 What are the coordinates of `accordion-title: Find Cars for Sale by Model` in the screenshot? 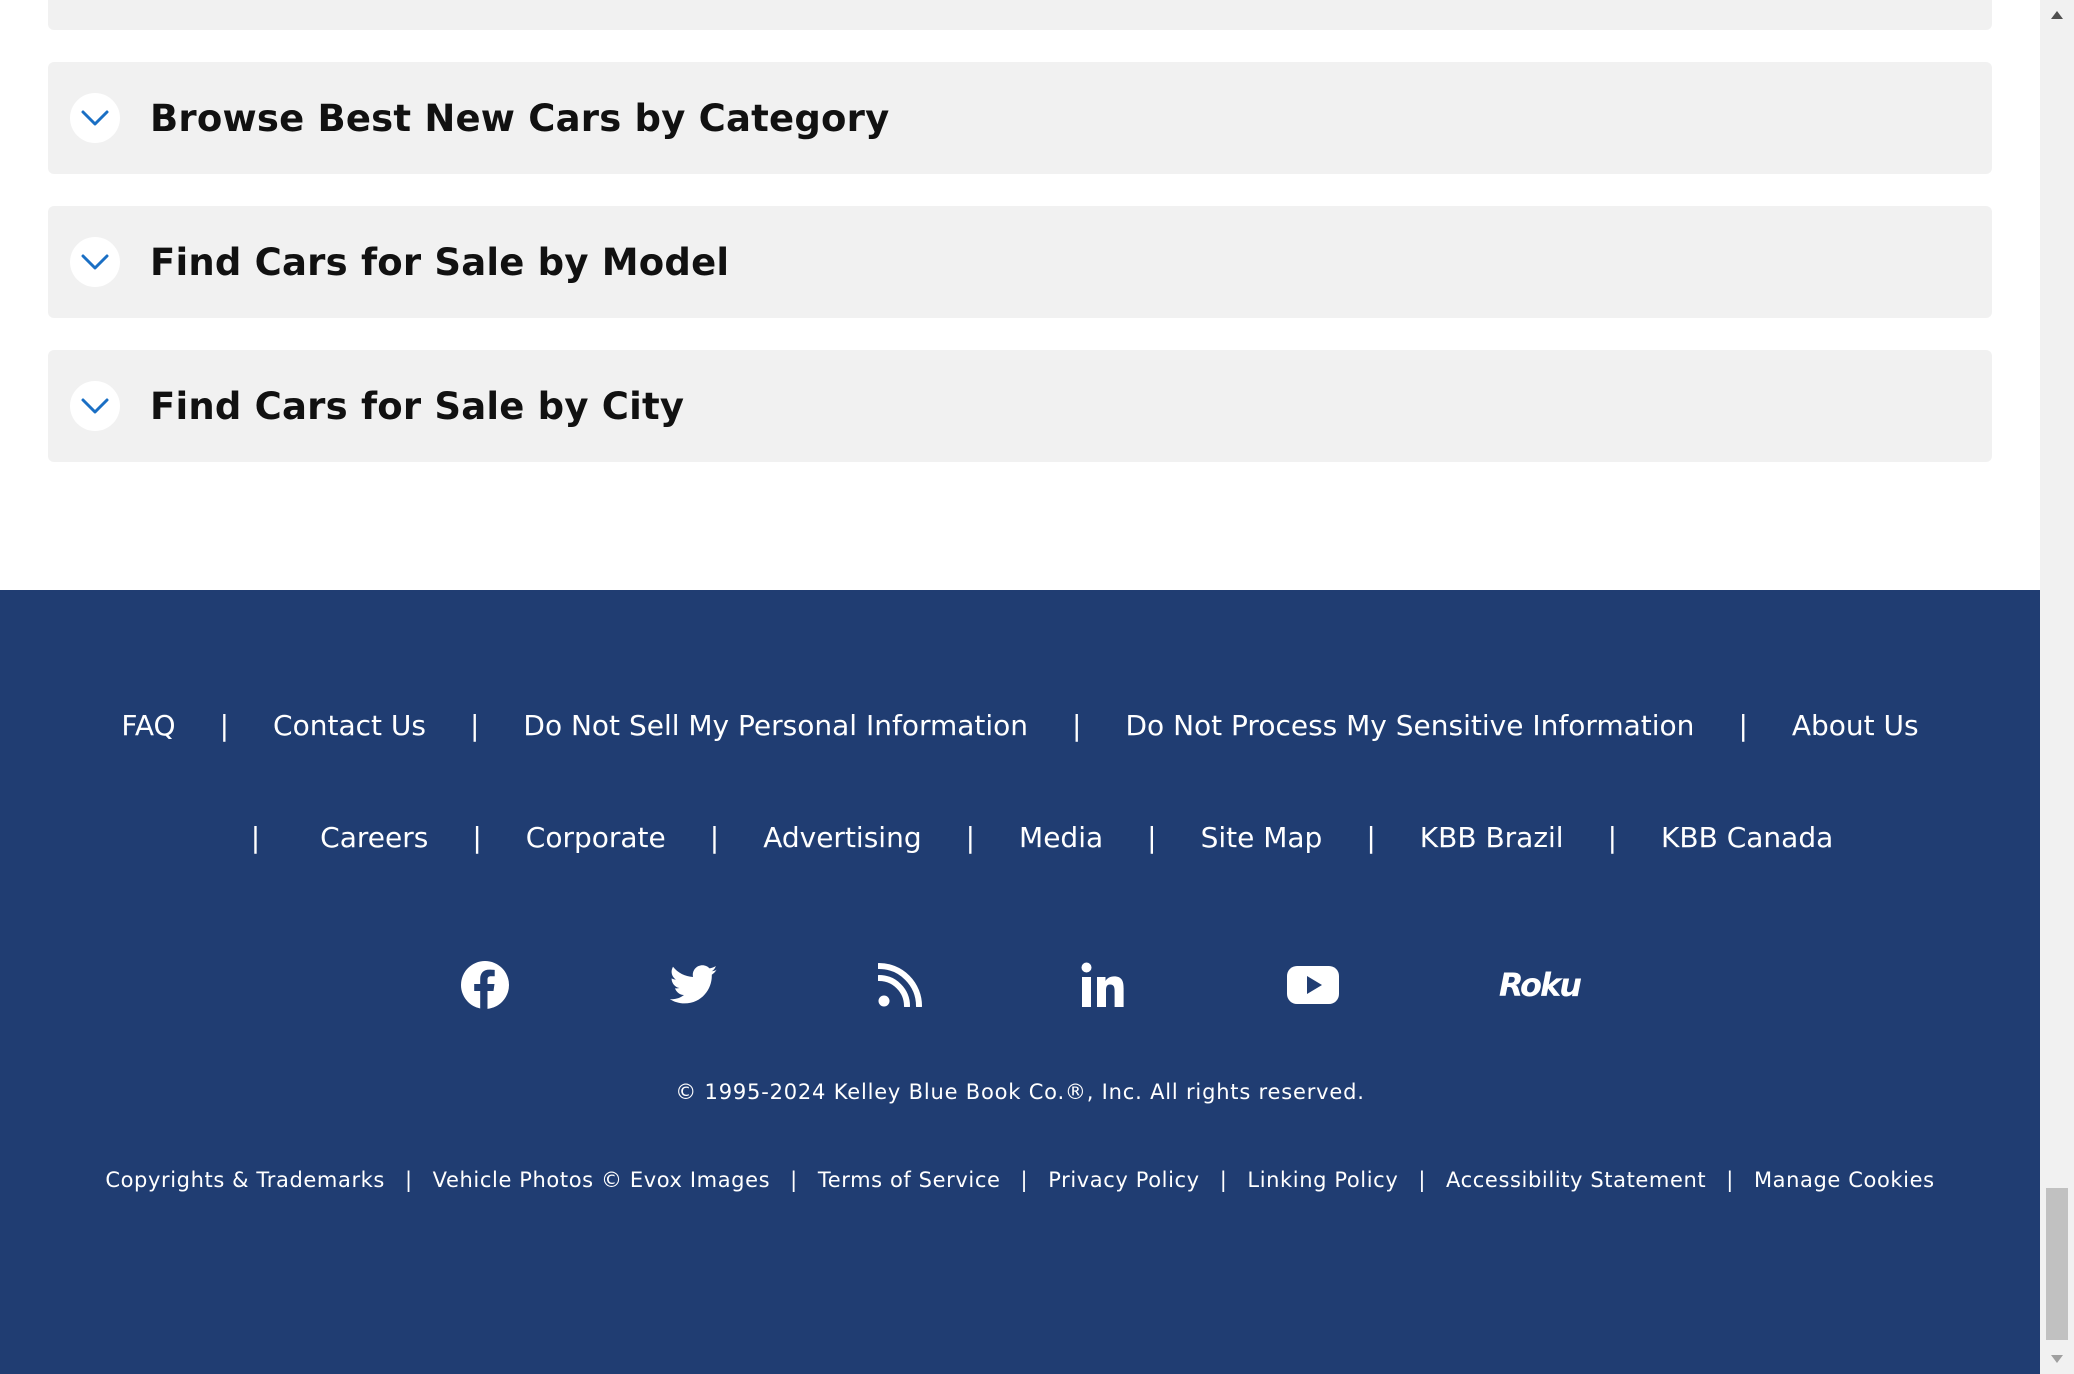 It's located at (440, 262).